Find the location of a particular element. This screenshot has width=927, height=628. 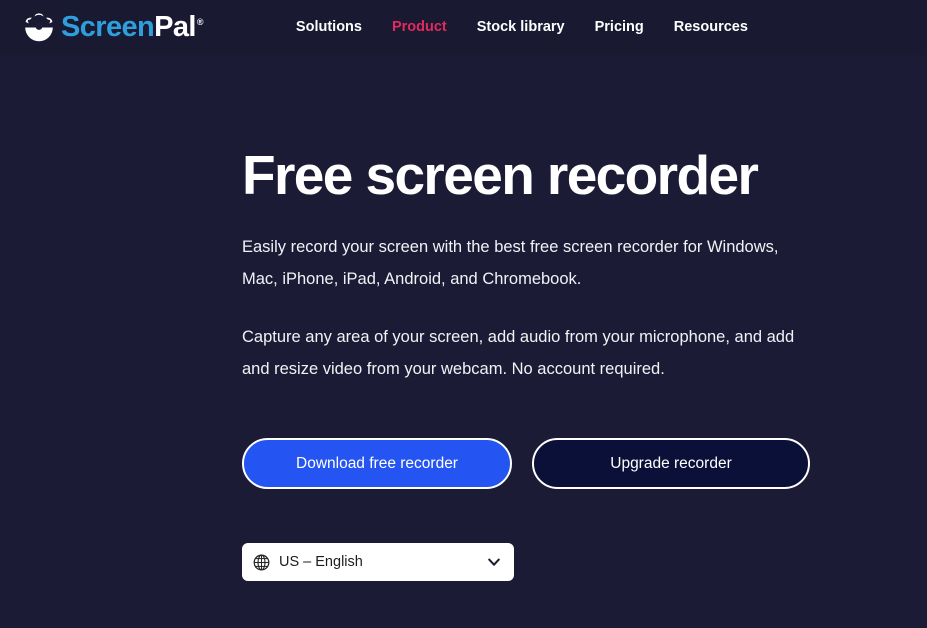

screenpal-logo-icon is located at coordinates (39, 28).